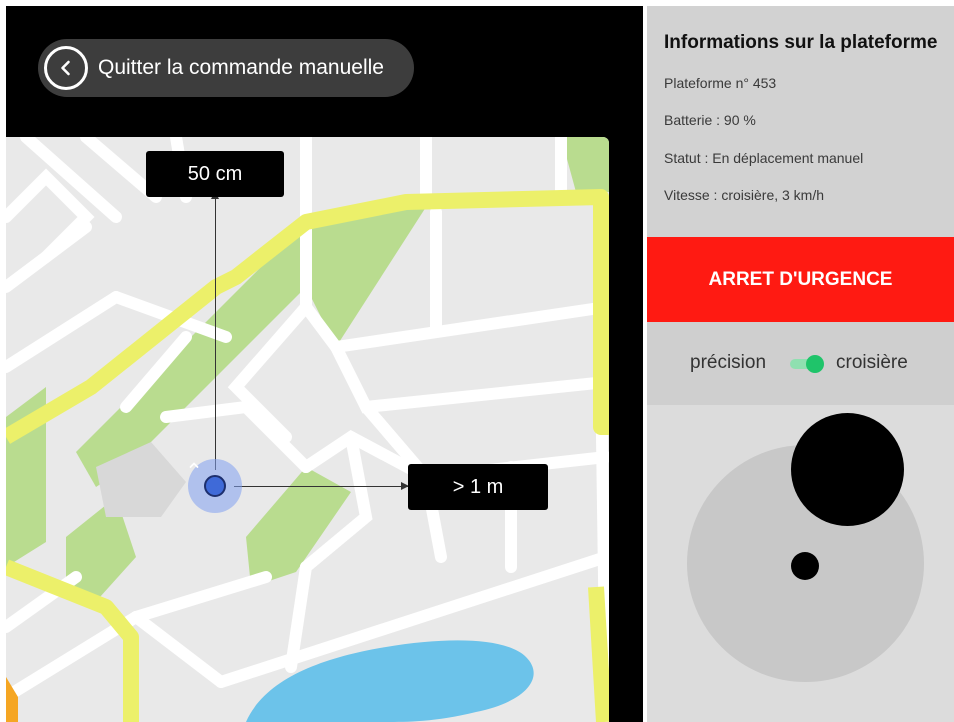 This screenshot has width=954, height=722. Describe the element at coordinates (66, 68) in the screenshot. I see `chevron-left-icon` at that location.